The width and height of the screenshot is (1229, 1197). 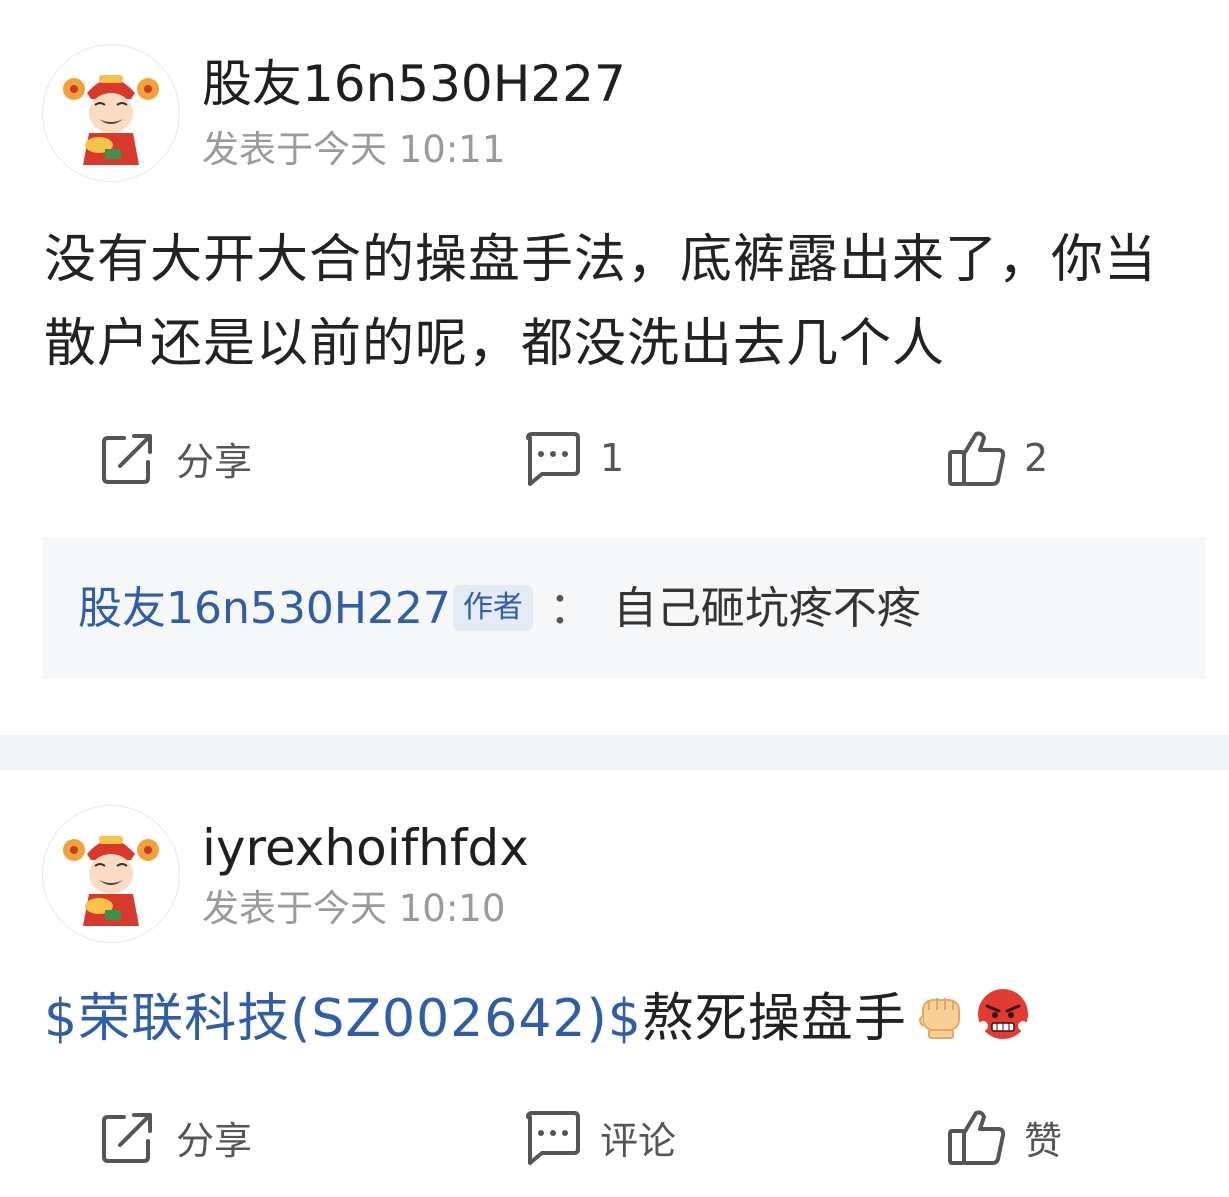 What do you see at coordinates (599, 1137) in the screenshot?
I see `comment-button: 评论` at bounding box center [599, 1137].